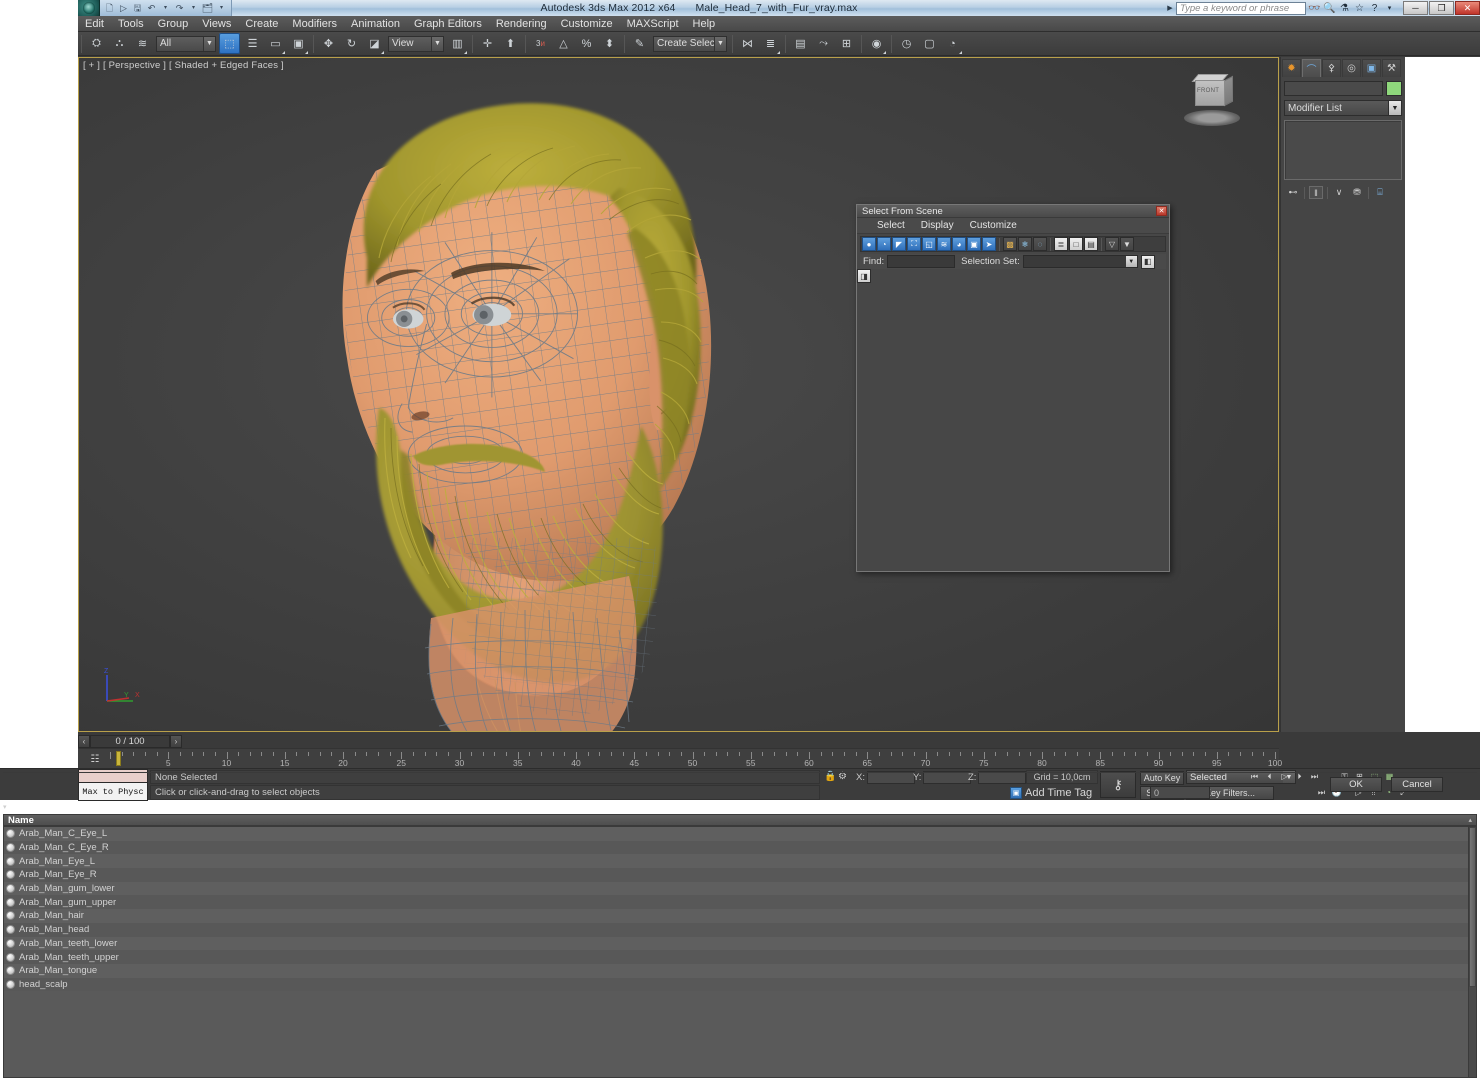 Image resolution: width=1480 pixels, height=1078 pixels. What do you see at coordinates (130, 741) in the screenshot?
I see `frame-display: 0 / 100` at bounding box center [130, 741].